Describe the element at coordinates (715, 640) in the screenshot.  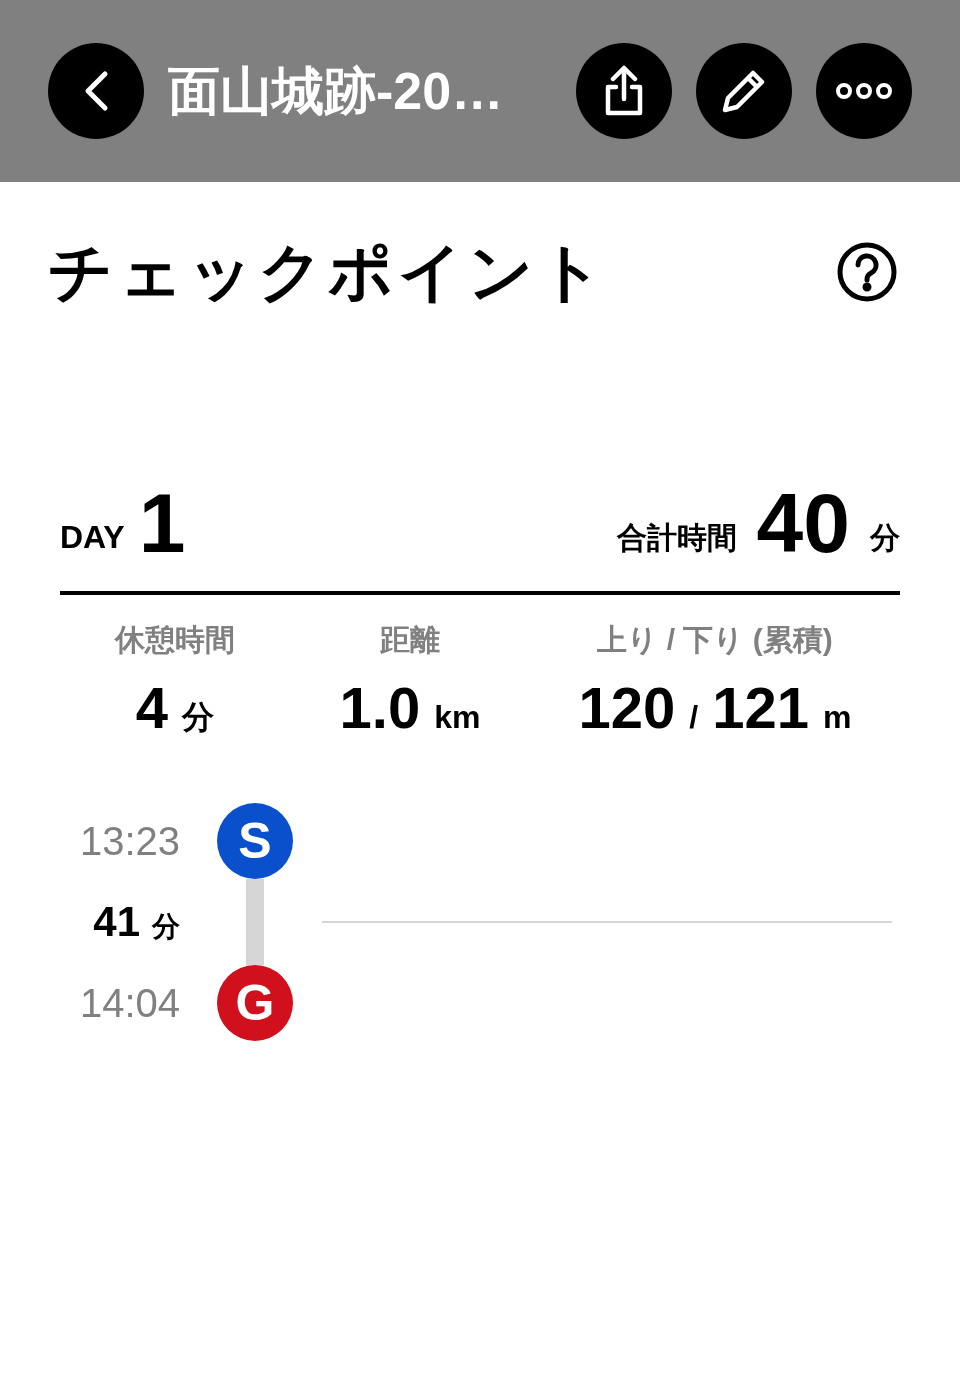
I see `stat-label: 上り / 下り (累積)` at that location.